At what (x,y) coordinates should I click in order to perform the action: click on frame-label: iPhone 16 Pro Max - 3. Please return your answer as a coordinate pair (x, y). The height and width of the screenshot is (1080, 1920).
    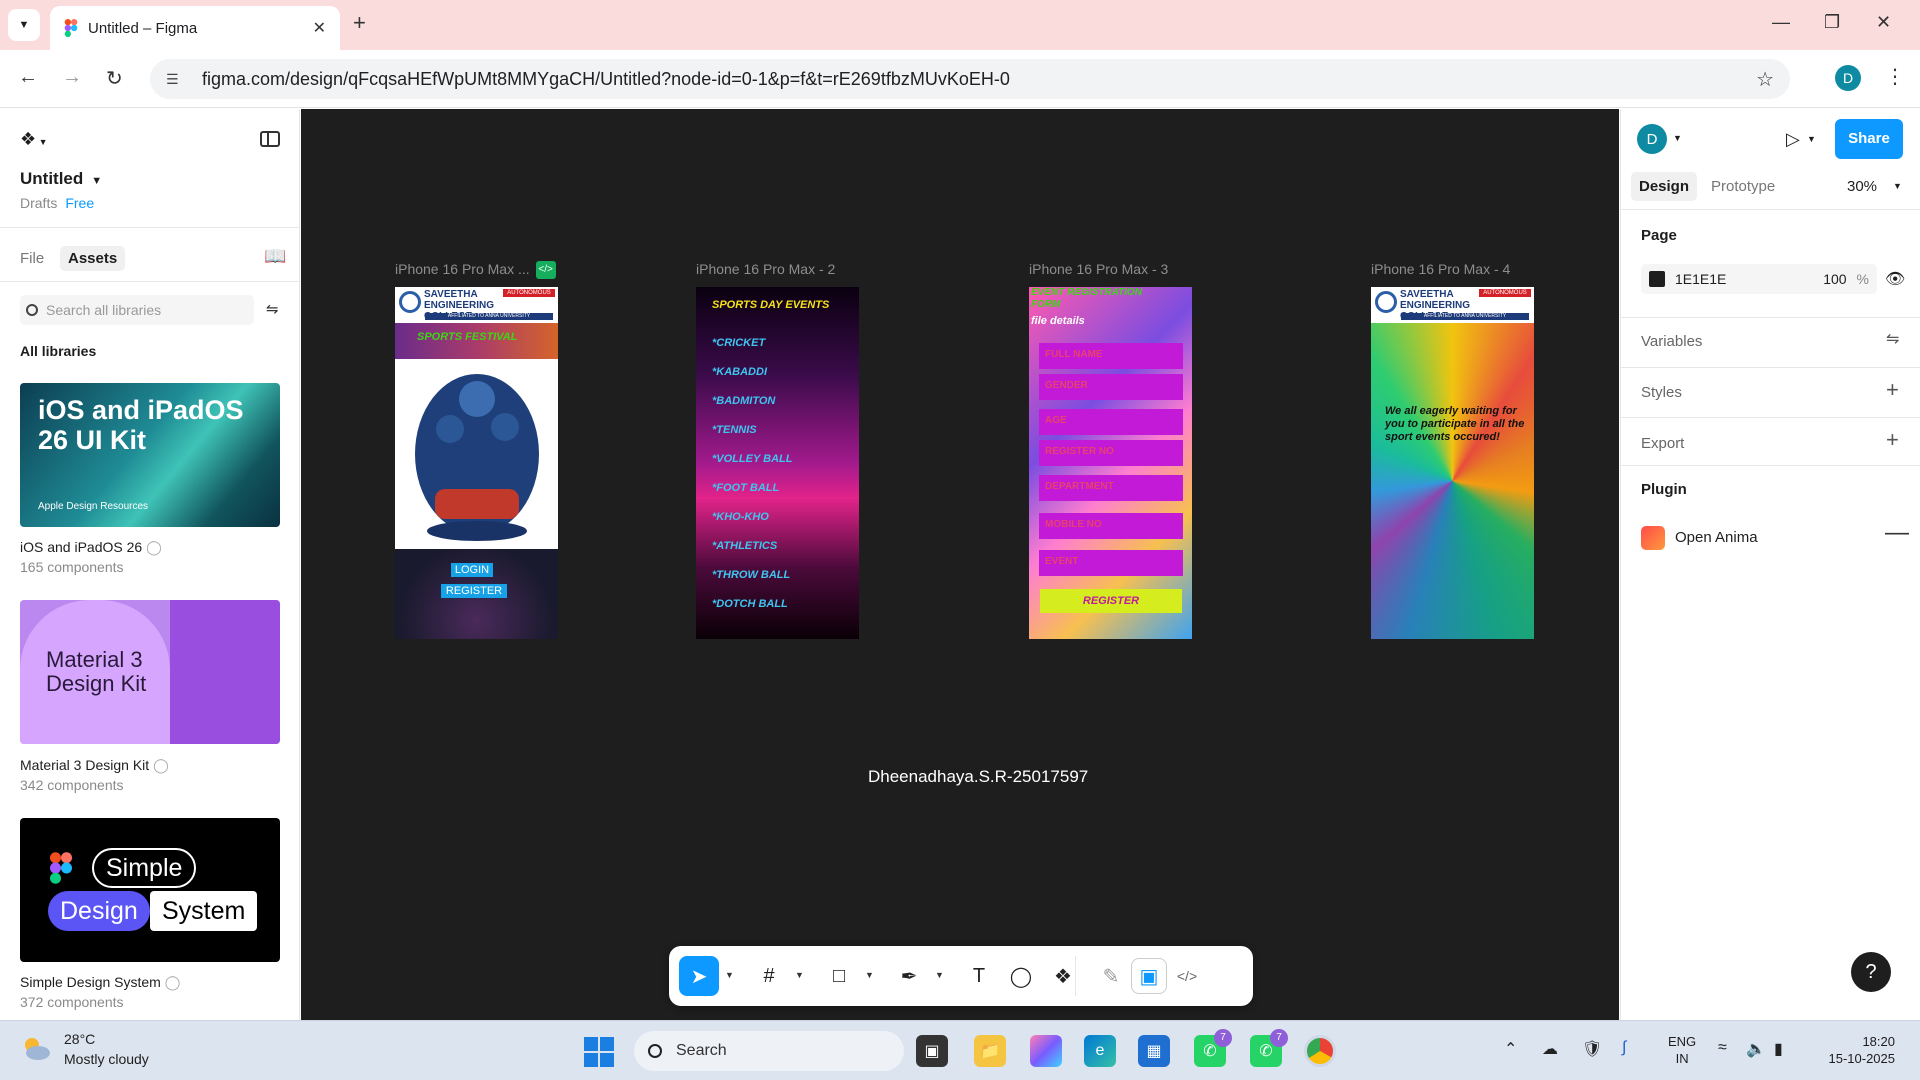
    Looking at the image, I should click on (1098, 269).